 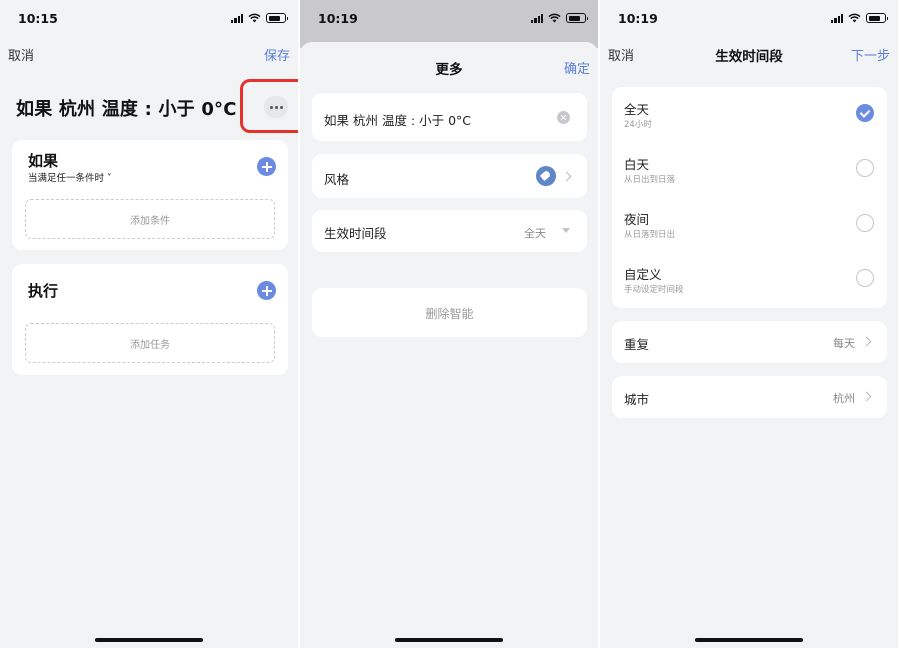 I want to click on next-step-button: 下一步, so click(x=870, y=54).